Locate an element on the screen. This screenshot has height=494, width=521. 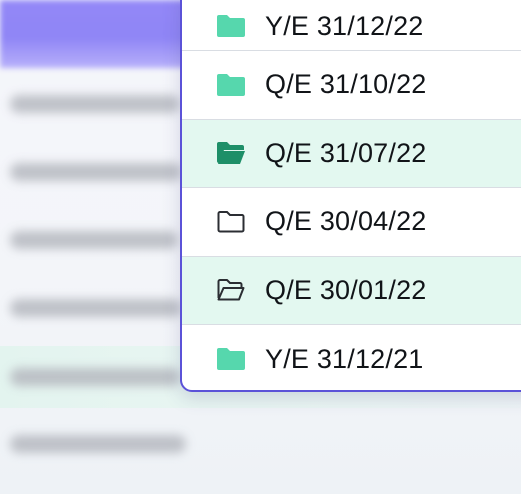
folder-item-qe-30-04-22: Q/E 30/04/22 is located at coordinates (351, 222).